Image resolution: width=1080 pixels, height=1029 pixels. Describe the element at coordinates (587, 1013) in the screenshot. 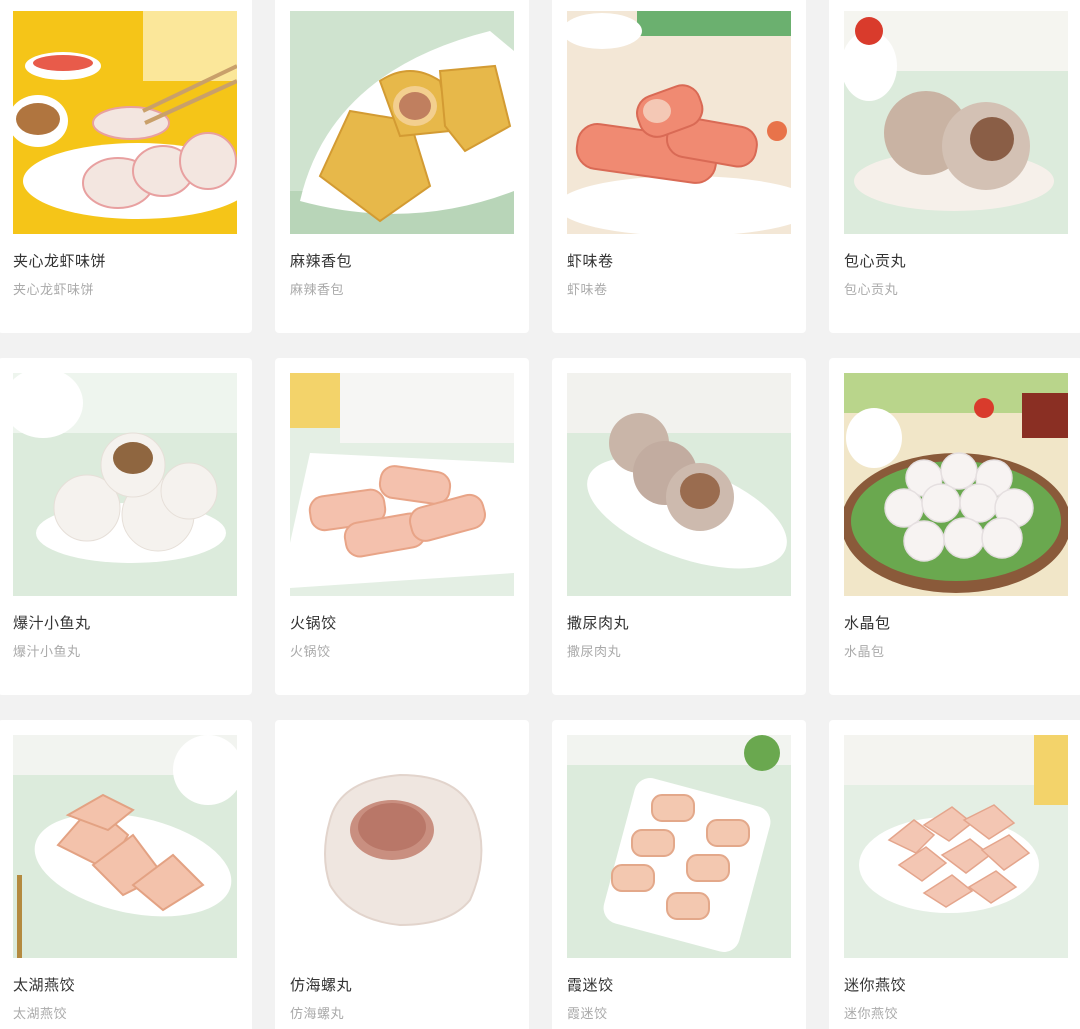

I see `product-subtitle: 霞迷饺` at that location.